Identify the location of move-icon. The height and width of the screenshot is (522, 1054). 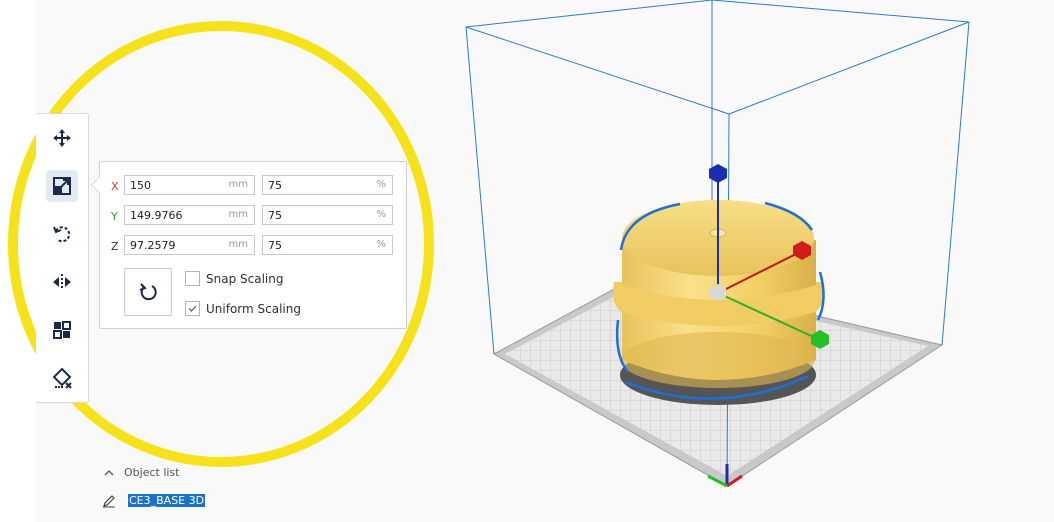
(62, 138).